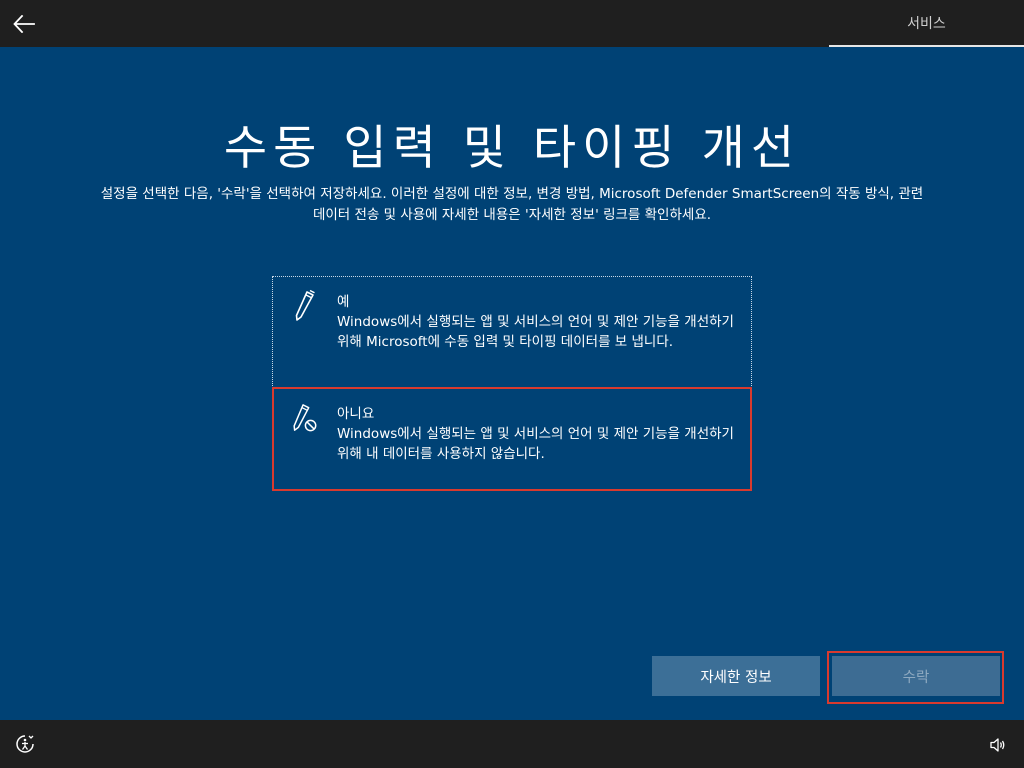 The width and height of the screenshot is (1024, 768). What do you see at coordinates (343, 302) in the screenshot?
I see `option-yes-title: 예` at bounding box center [343, 302].